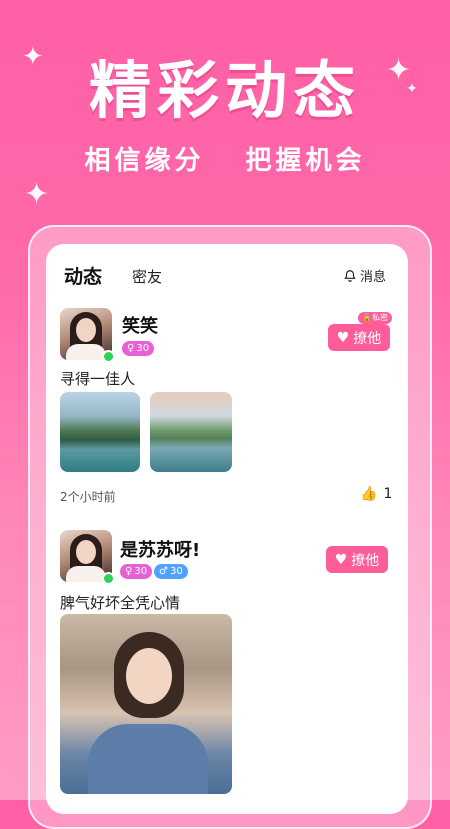  I want to click on private-badge: 🔒私密, so click(375, 318).